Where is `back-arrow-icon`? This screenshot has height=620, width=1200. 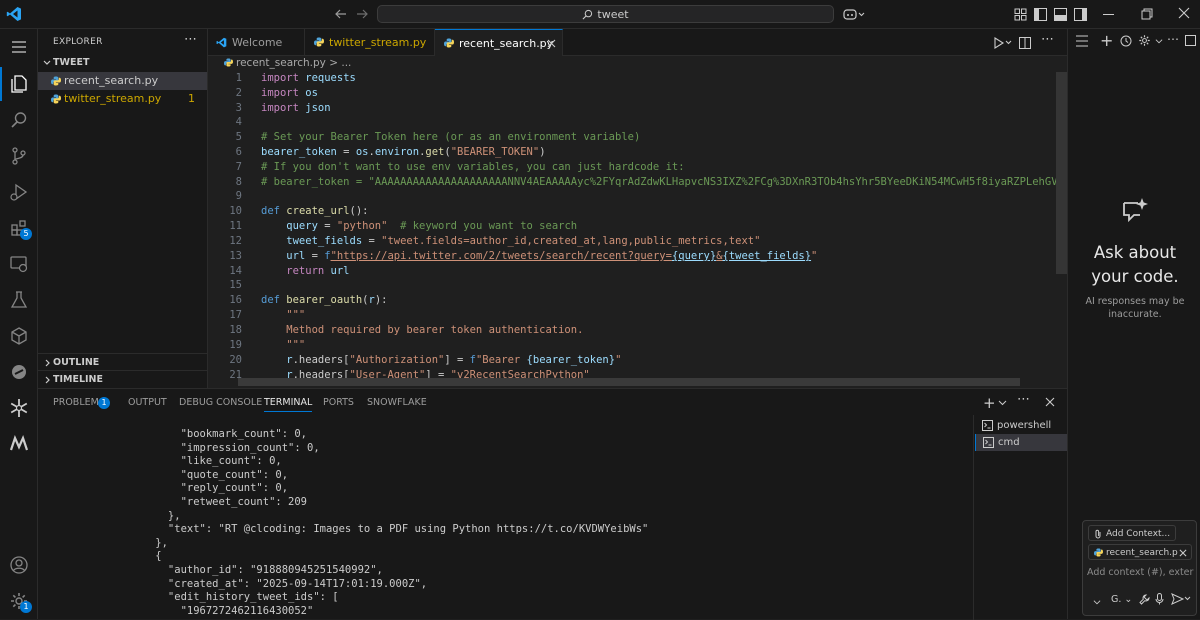 back-arrow-icon is located at coordinates (341, 14).